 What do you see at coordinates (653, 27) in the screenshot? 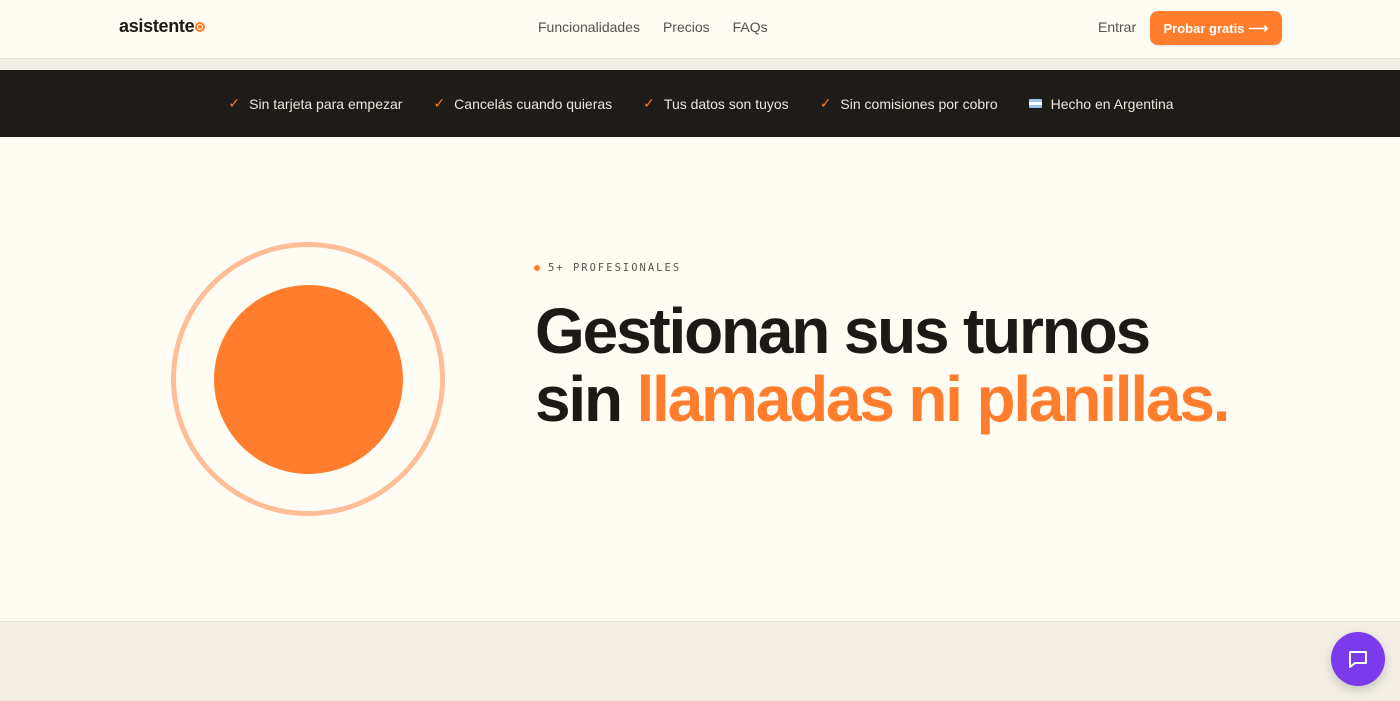
I see `main-nav: Funcionalidades Precios FAQs` at bounding box center [653, 27].